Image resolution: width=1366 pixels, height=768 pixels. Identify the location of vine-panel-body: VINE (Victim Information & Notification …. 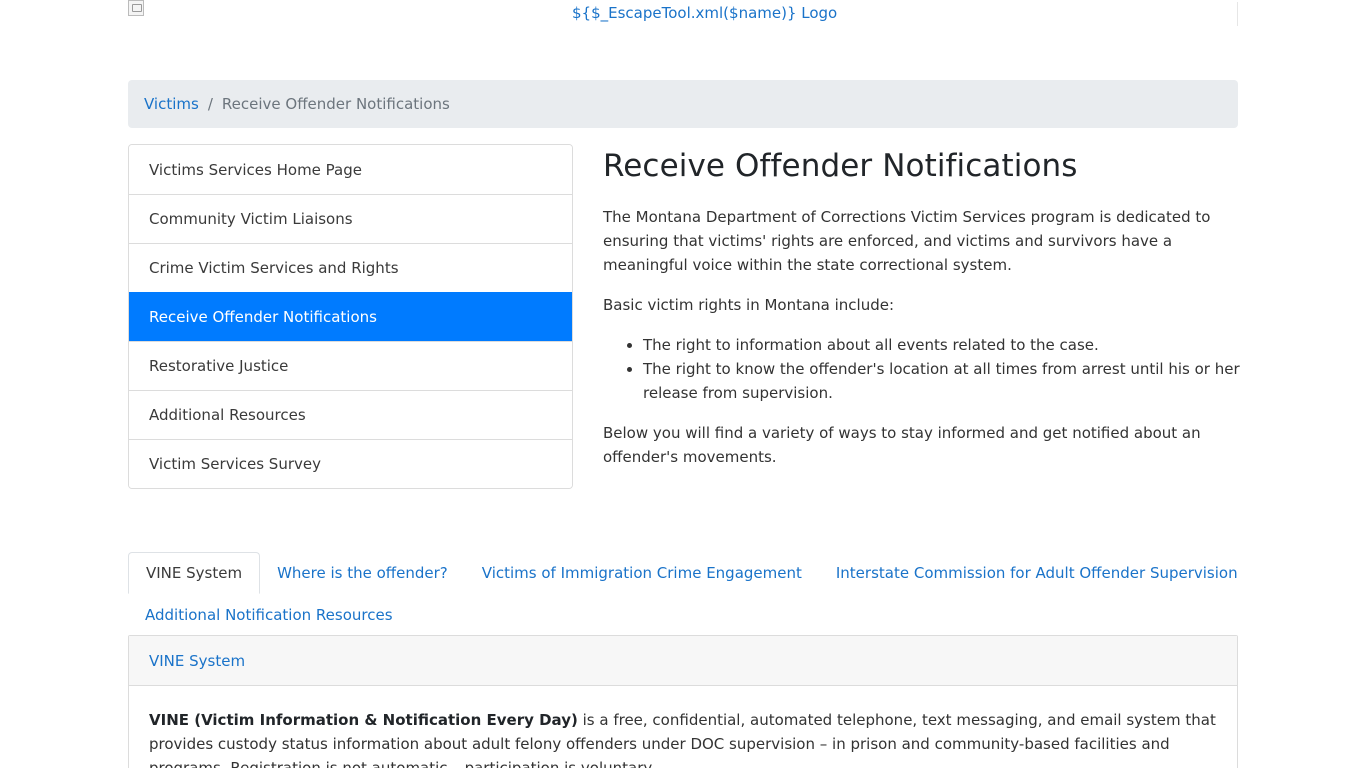
(683, 727).